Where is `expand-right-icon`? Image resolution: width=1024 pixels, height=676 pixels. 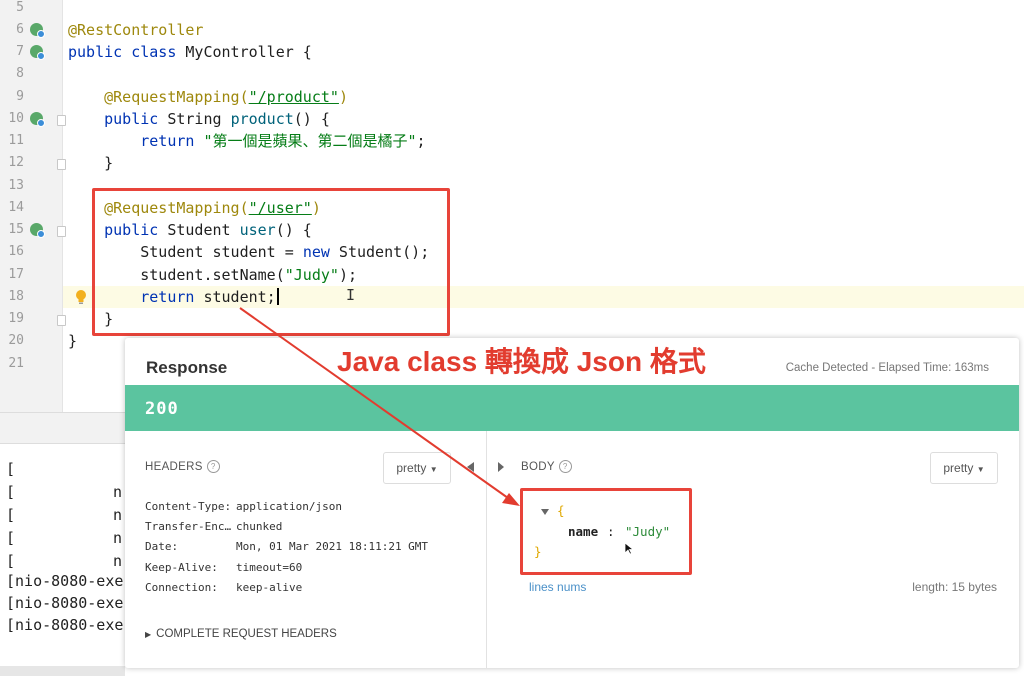
expand-right-icon is located at coordinates (501, 467).